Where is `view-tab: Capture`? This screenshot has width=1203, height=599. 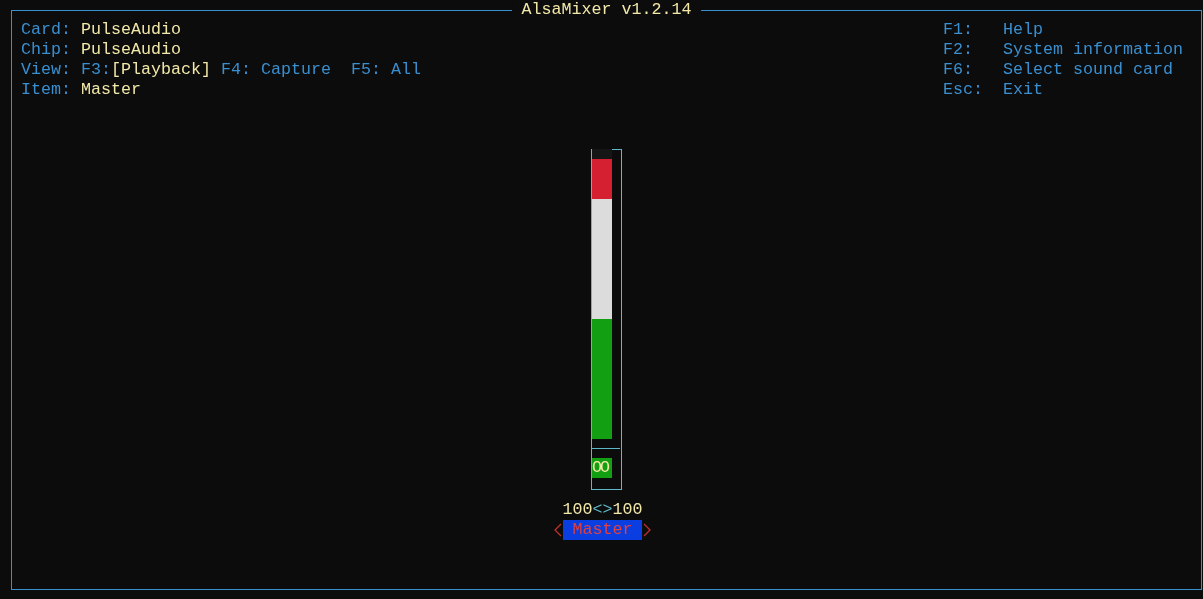 view-tab: Capture is located at coordinates (295, 69).